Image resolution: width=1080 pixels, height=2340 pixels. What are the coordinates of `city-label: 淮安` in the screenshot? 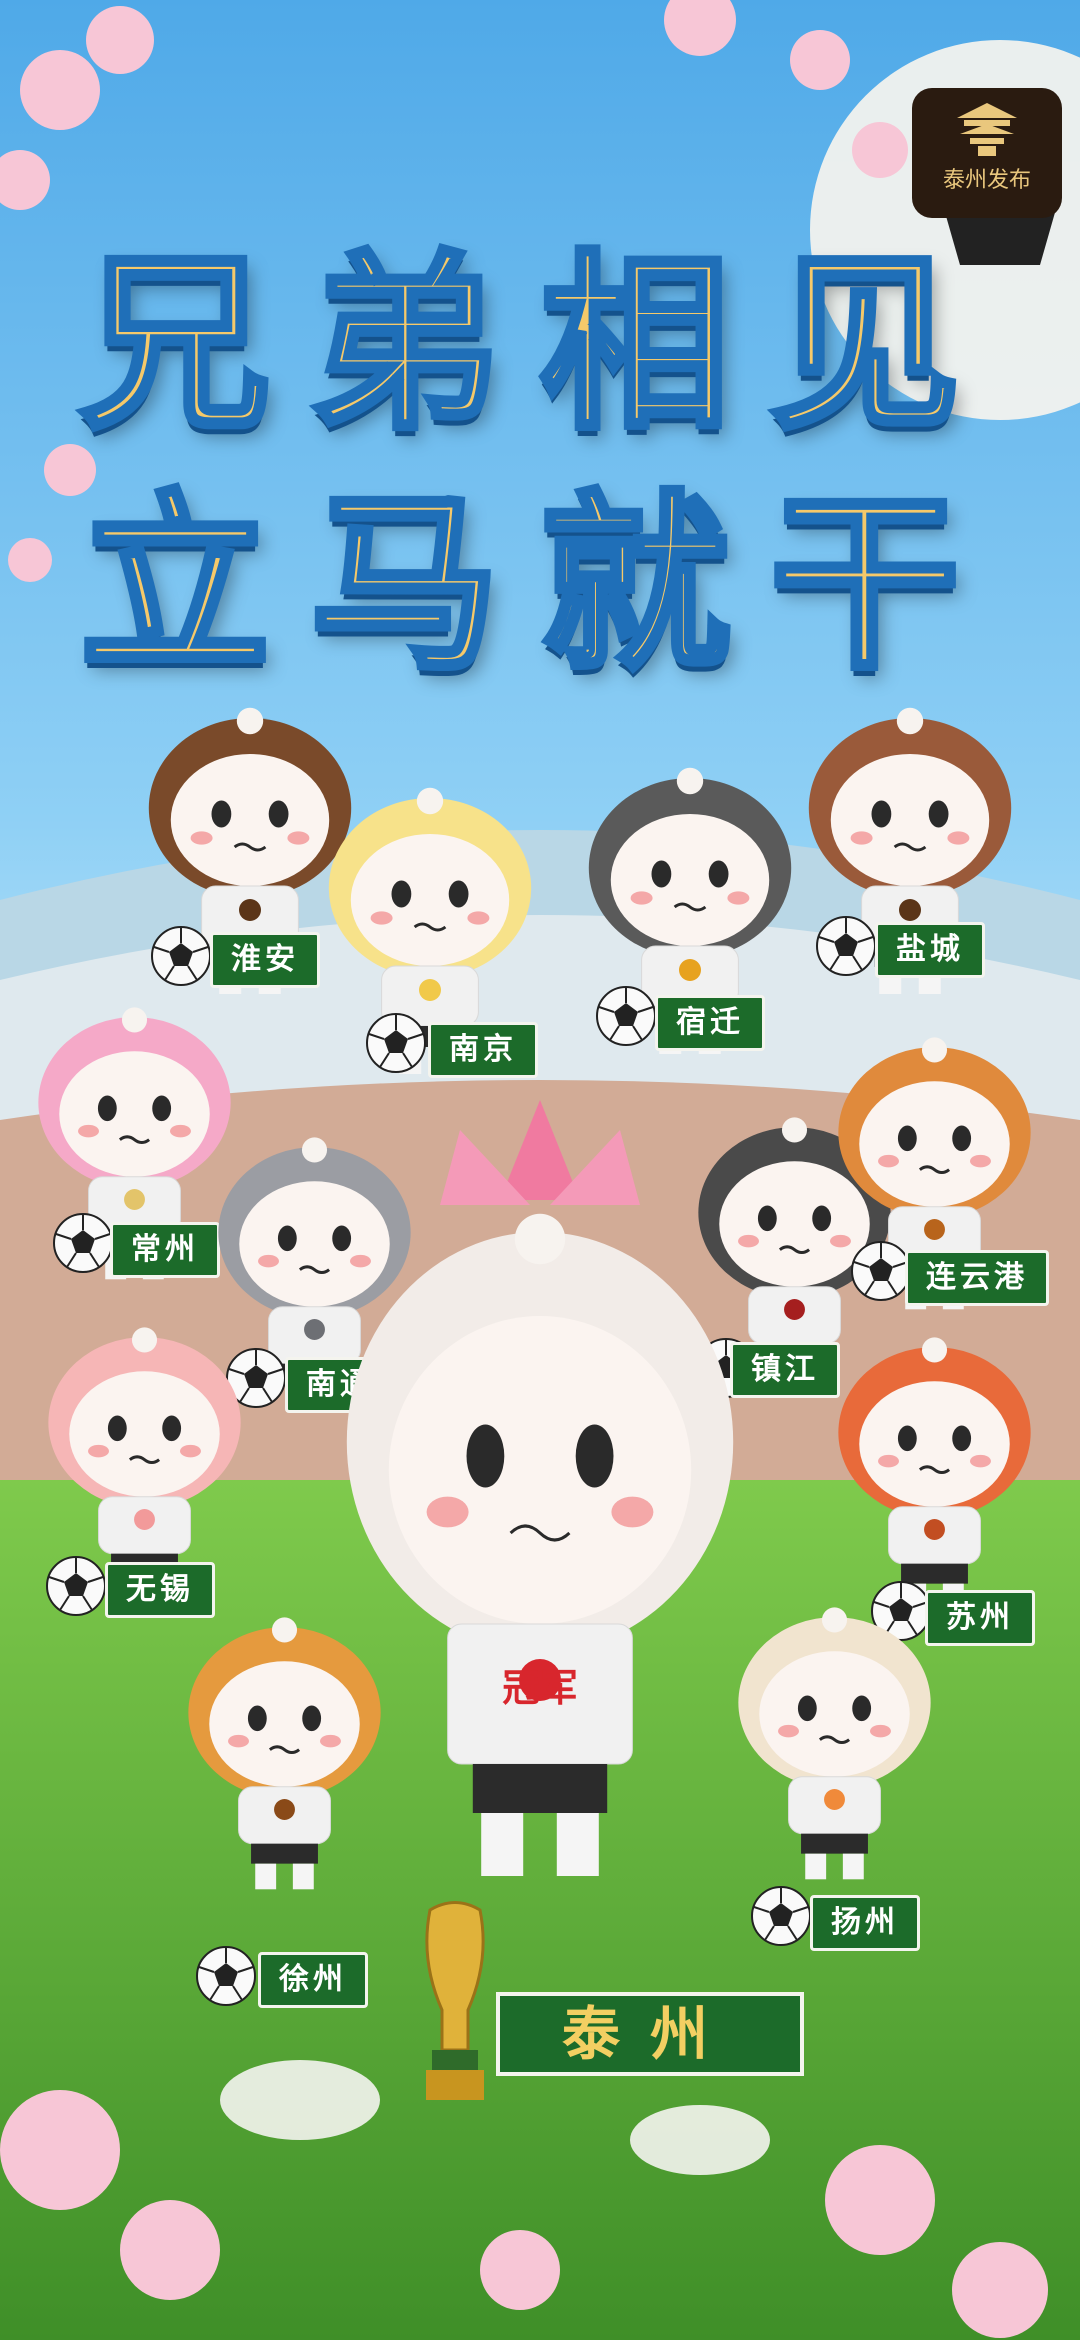 It's located at (265, 960).